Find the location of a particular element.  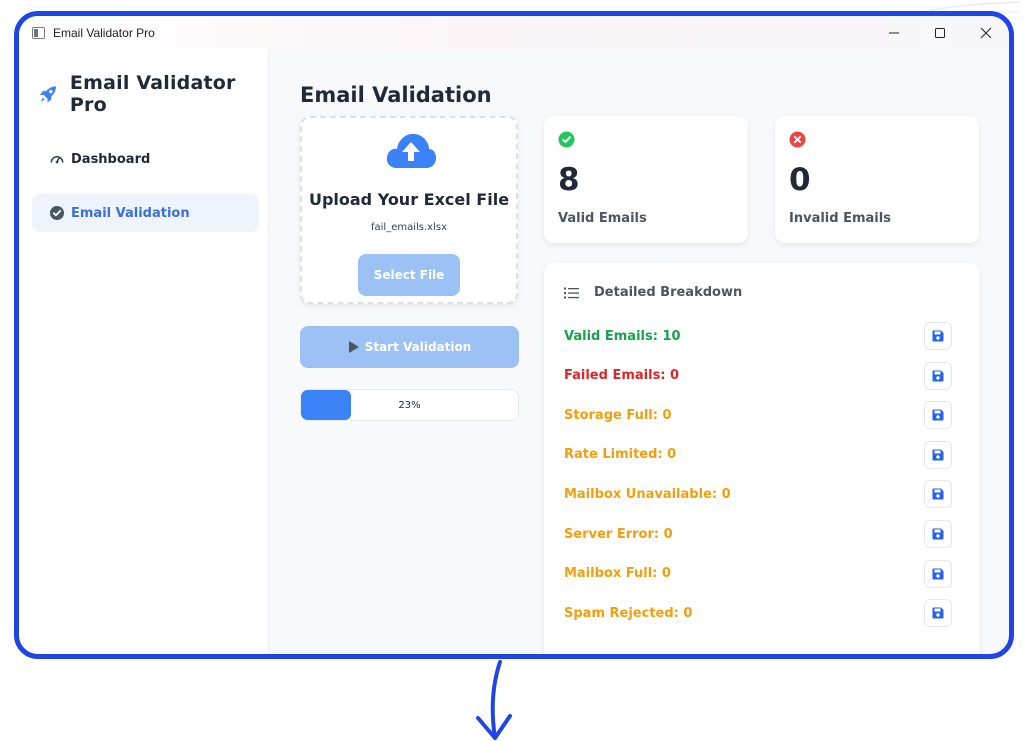

breakdown-row: Rate Limited: 0 is located at coordinates (758, 454).